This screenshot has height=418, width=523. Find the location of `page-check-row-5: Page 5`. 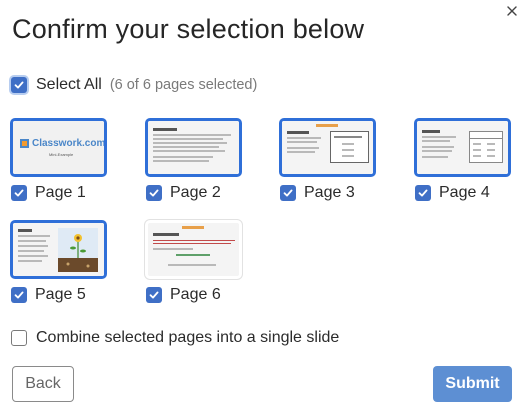

page-check-row-5: Page 5 is located at coordinates (74, 295).